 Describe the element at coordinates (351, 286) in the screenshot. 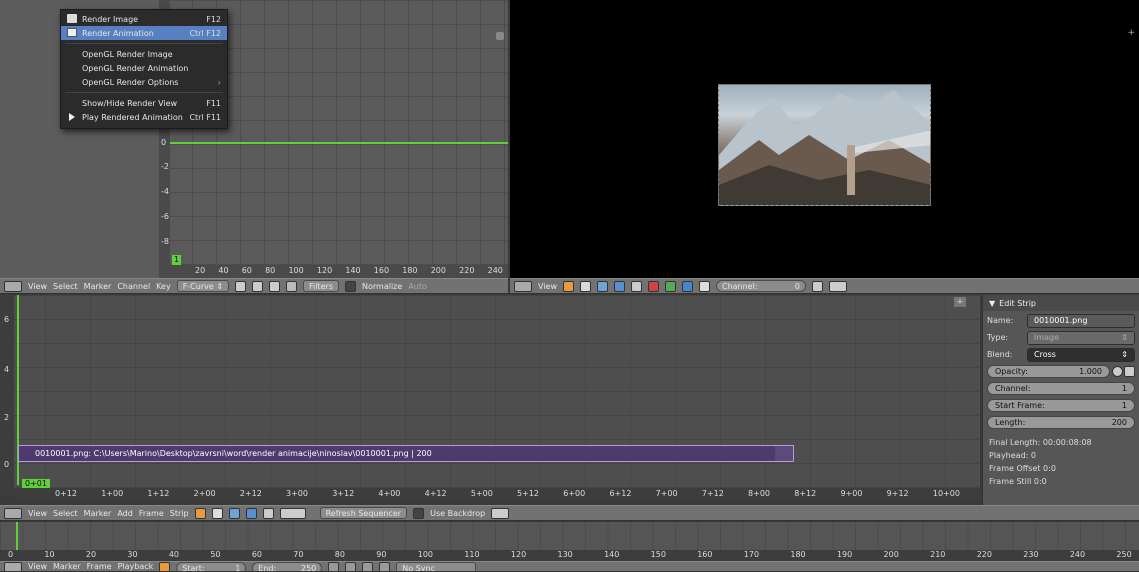

I see `normalize-checkbox` at that location.